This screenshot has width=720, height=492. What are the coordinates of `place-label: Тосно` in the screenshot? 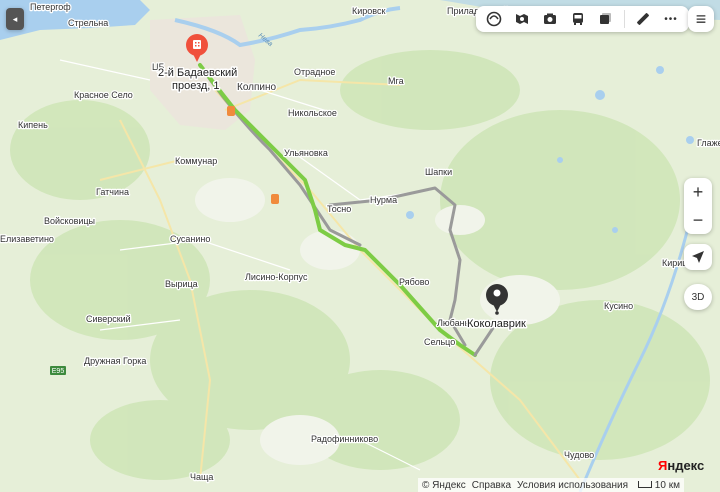 It's located at (339, 209).